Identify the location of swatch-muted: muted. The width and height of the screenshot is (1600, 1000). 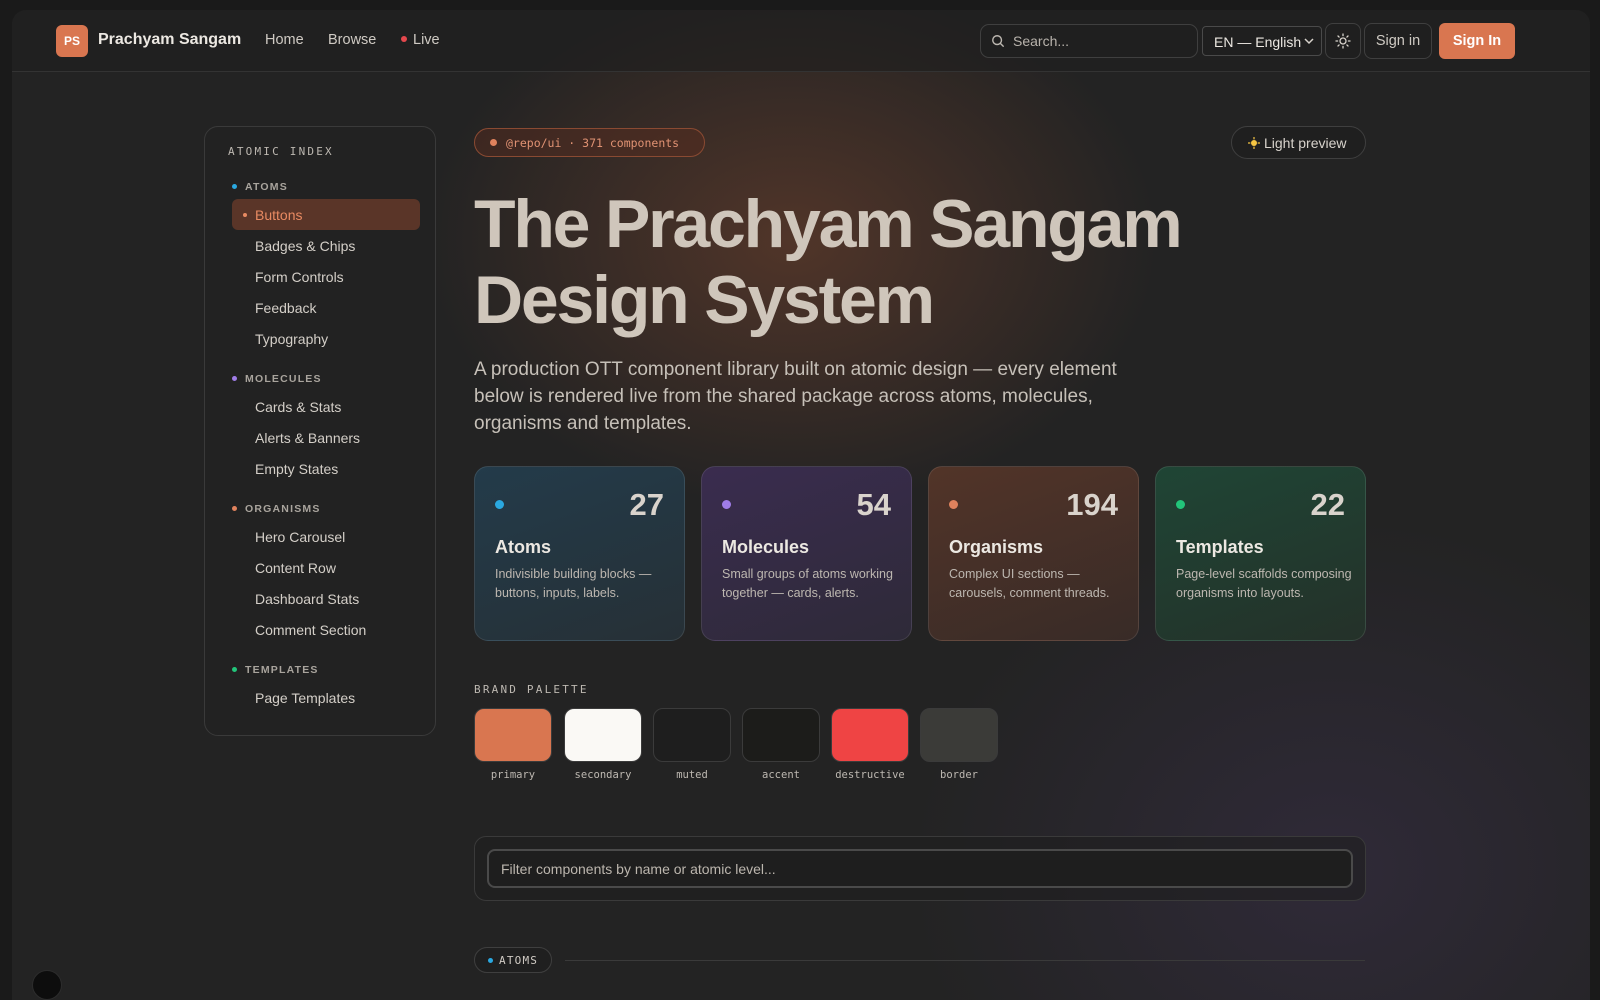
(692, 744).